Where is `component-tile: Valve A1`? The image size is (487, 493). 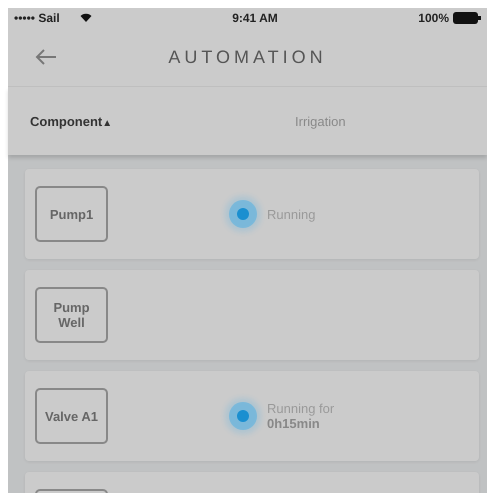
component-tile: Valve A1 is located at coordinates (71, 416).